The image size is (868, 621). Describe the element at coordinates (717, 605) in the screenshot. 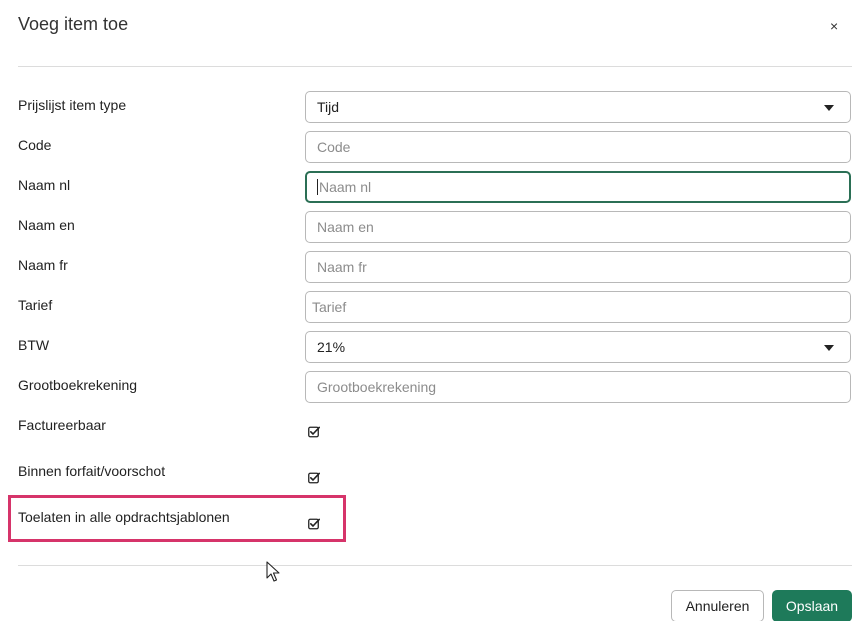

I see `cancel-button: Annuleren` at that location.